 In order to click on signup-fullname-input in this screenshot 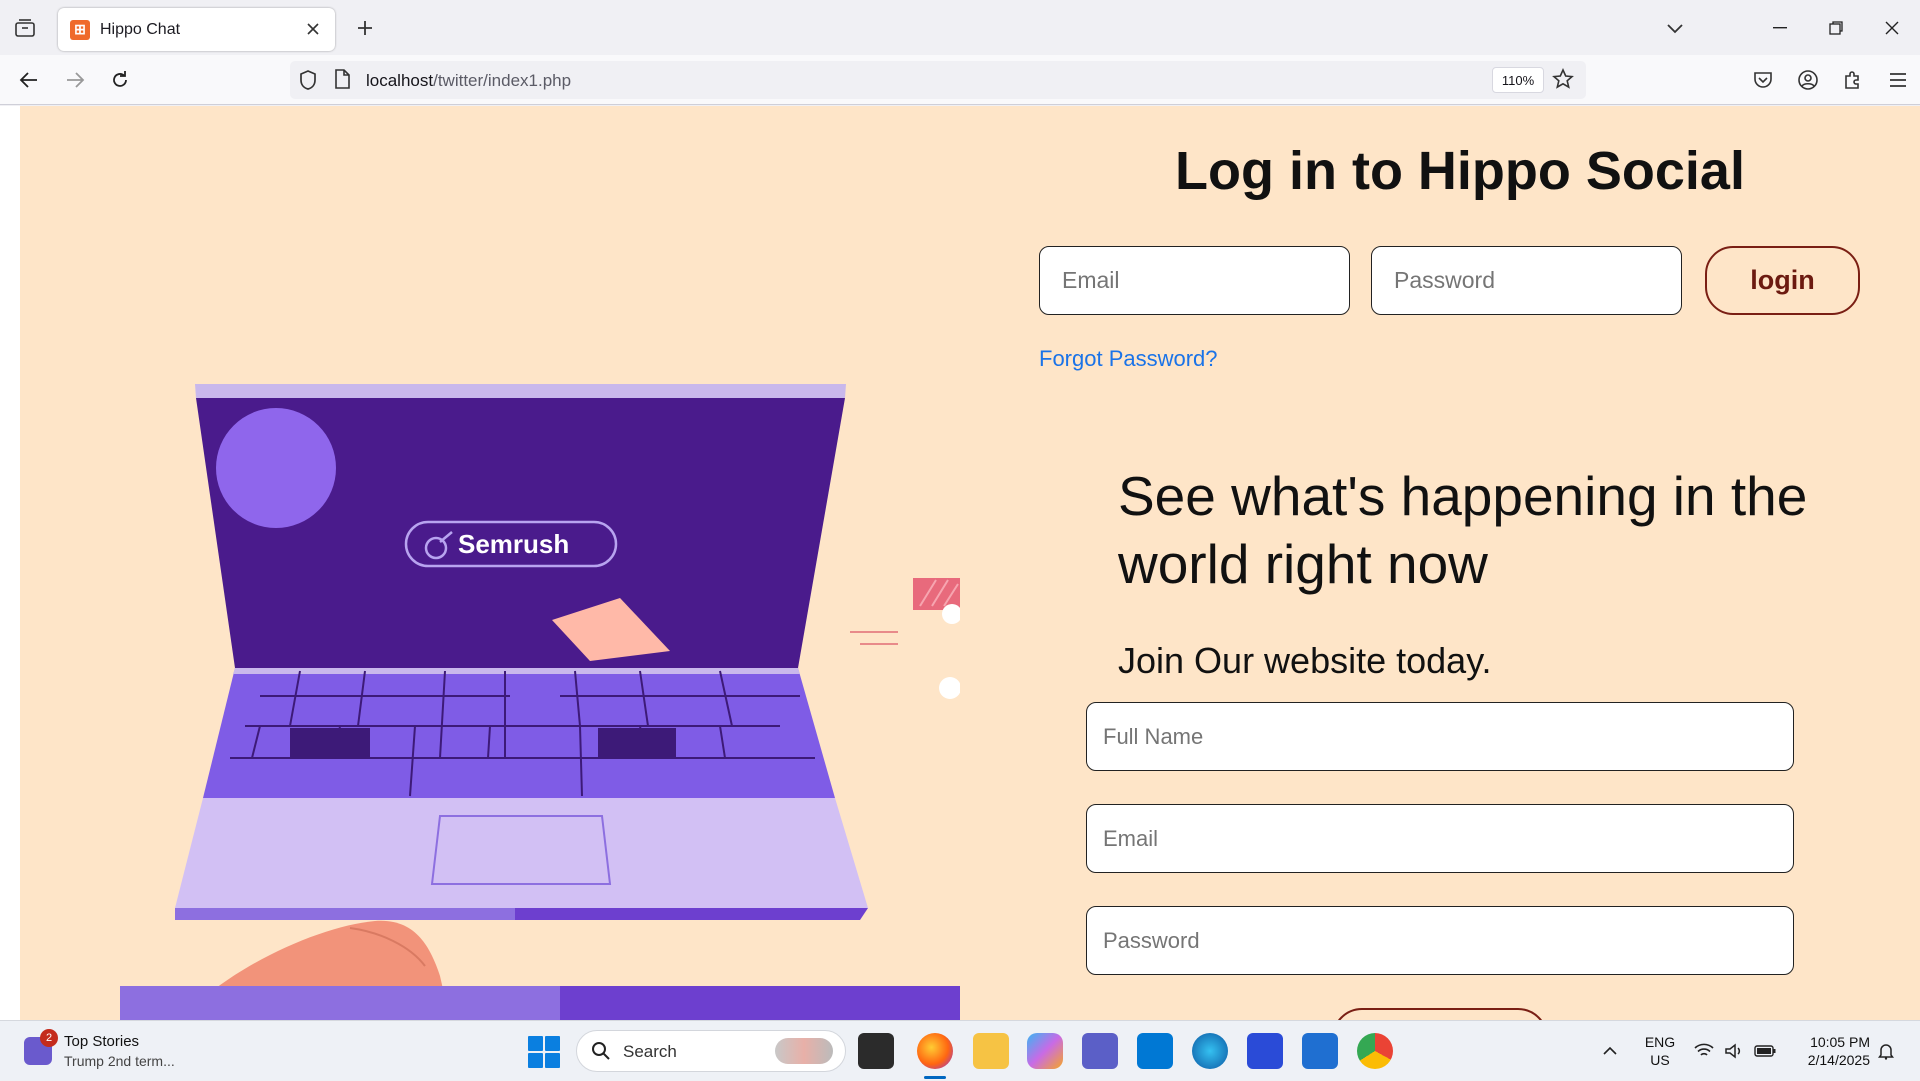, I will do `click(1440, 736)`.